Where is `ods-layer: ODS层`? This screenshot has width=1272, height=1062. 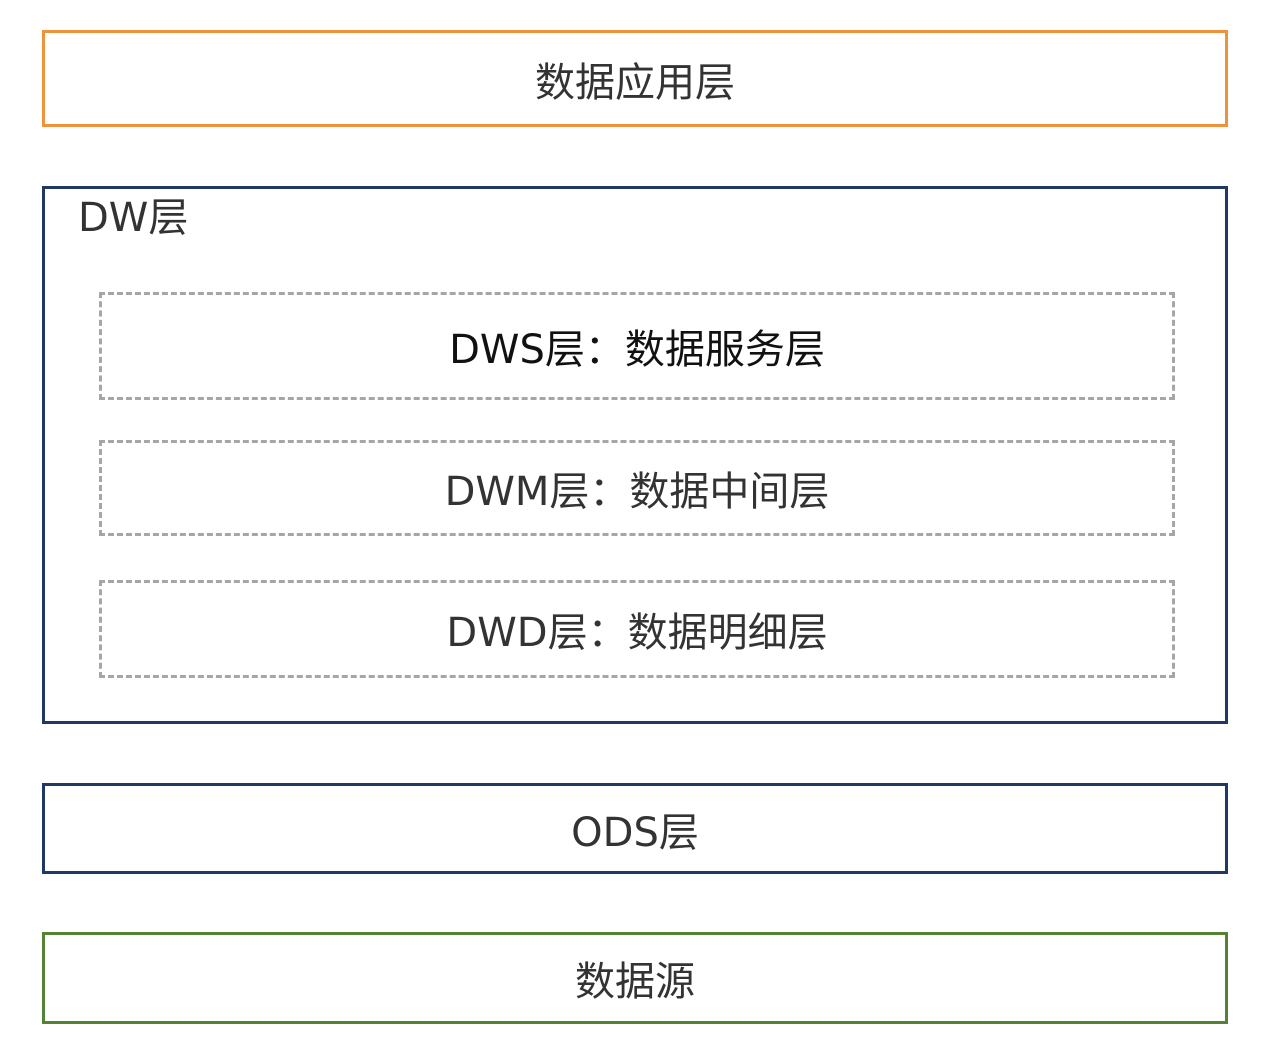
ods-layer: ODS层 is located at coordinates (635, 828).